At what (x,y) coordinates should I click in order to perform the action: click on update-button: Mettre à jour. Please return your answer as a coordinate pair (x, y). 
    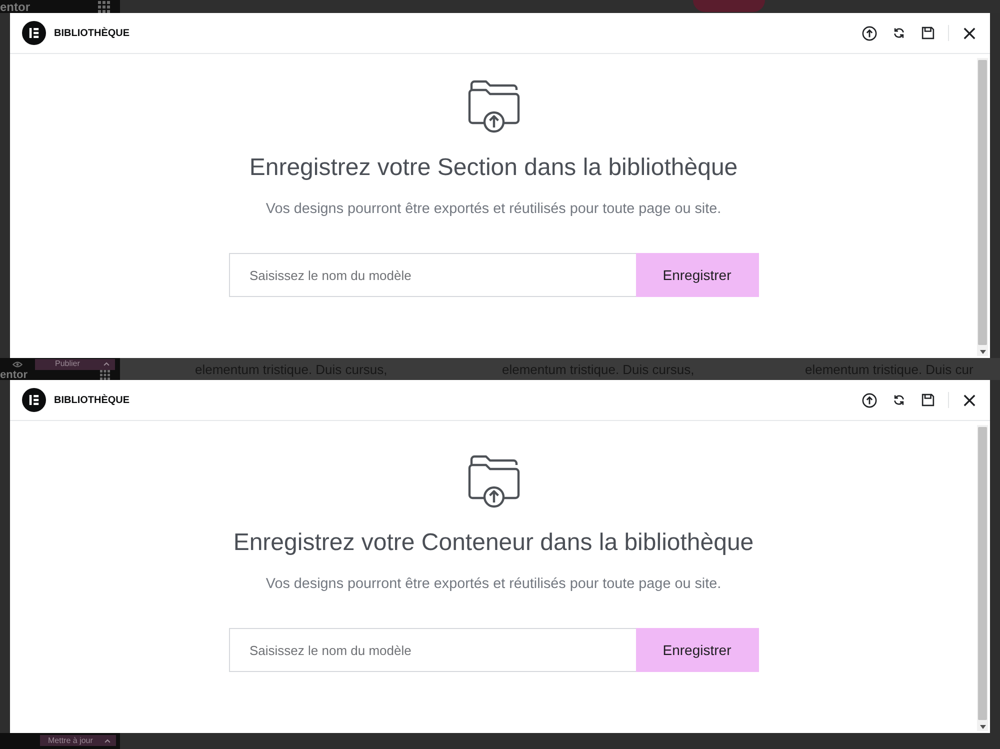
    Looking at the image, I should click on (78, 740).